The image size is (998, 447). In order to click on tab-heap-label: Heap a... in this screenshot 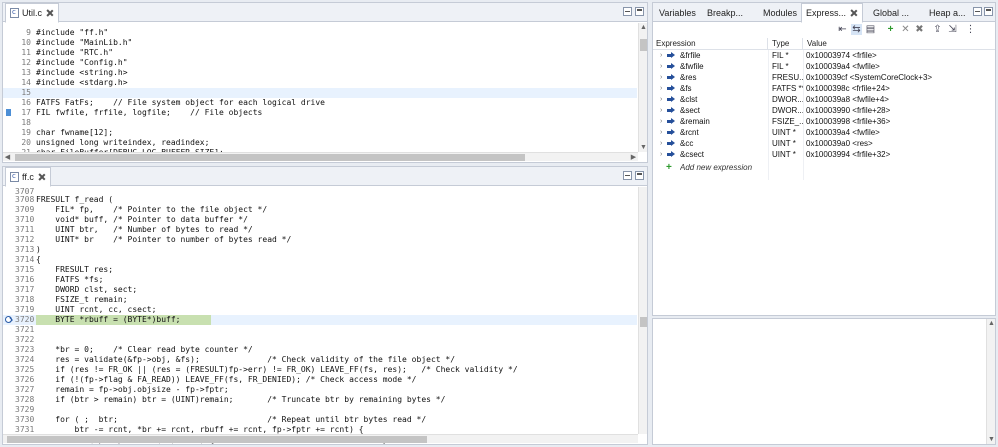, I will do `click(947, 12)`.